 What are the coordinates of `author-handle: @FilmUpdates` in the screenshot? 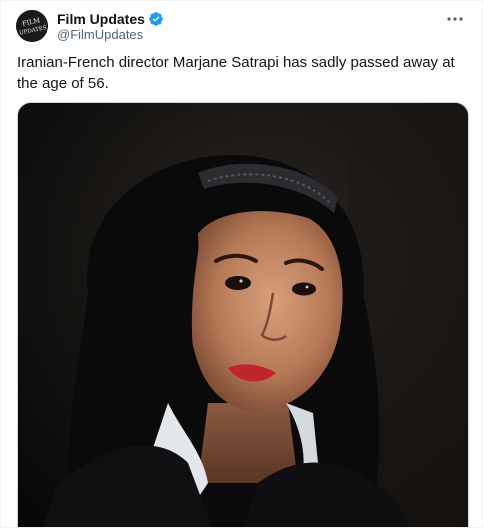 It's located at (100, 34).